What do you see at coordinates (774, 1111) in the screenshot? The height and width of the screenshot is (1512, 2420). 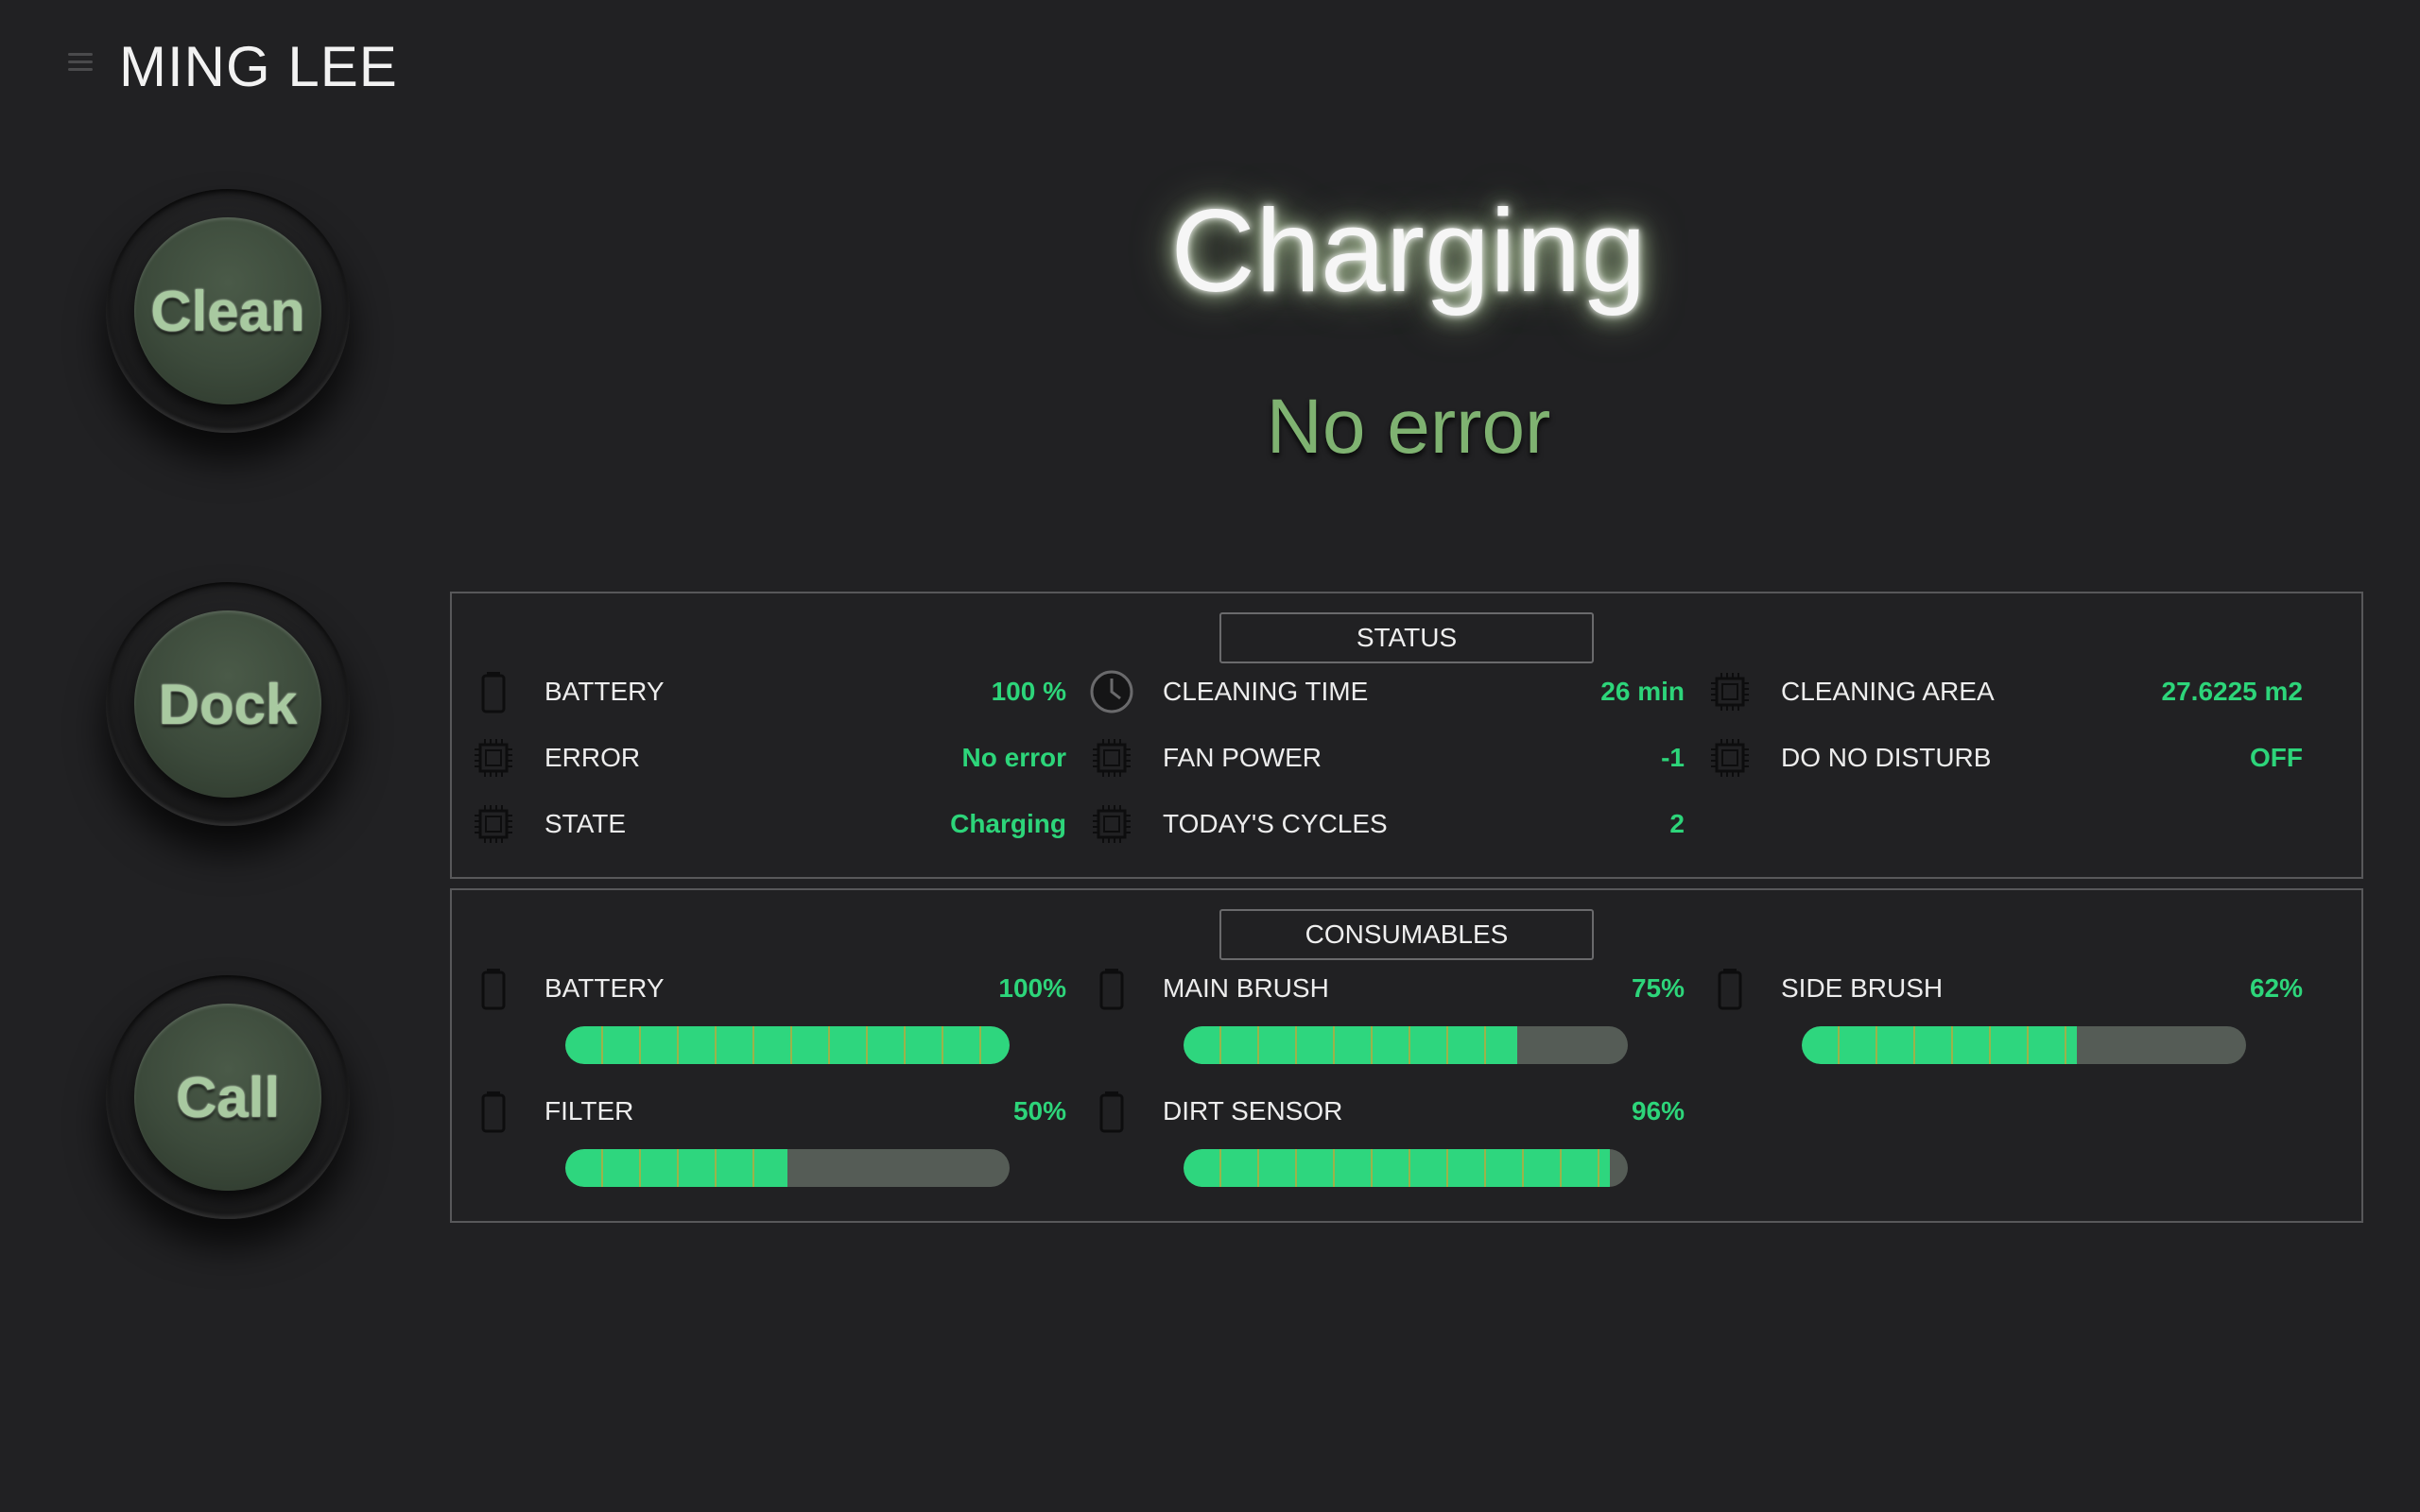 I see `consumable-row-filter: FILTER 50%` at bounding box center [774, 1111].